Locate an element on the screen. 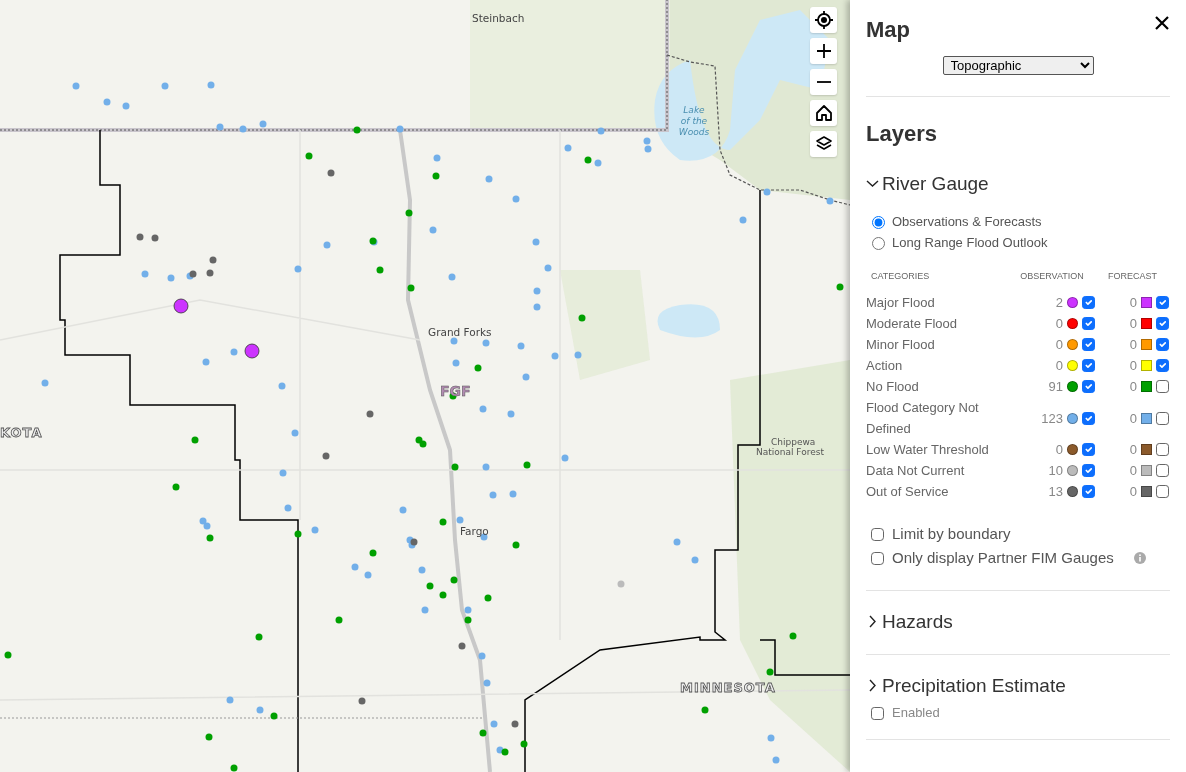 The image size is (1186, 772). count: 91 is located at coordinates (1055, 387).